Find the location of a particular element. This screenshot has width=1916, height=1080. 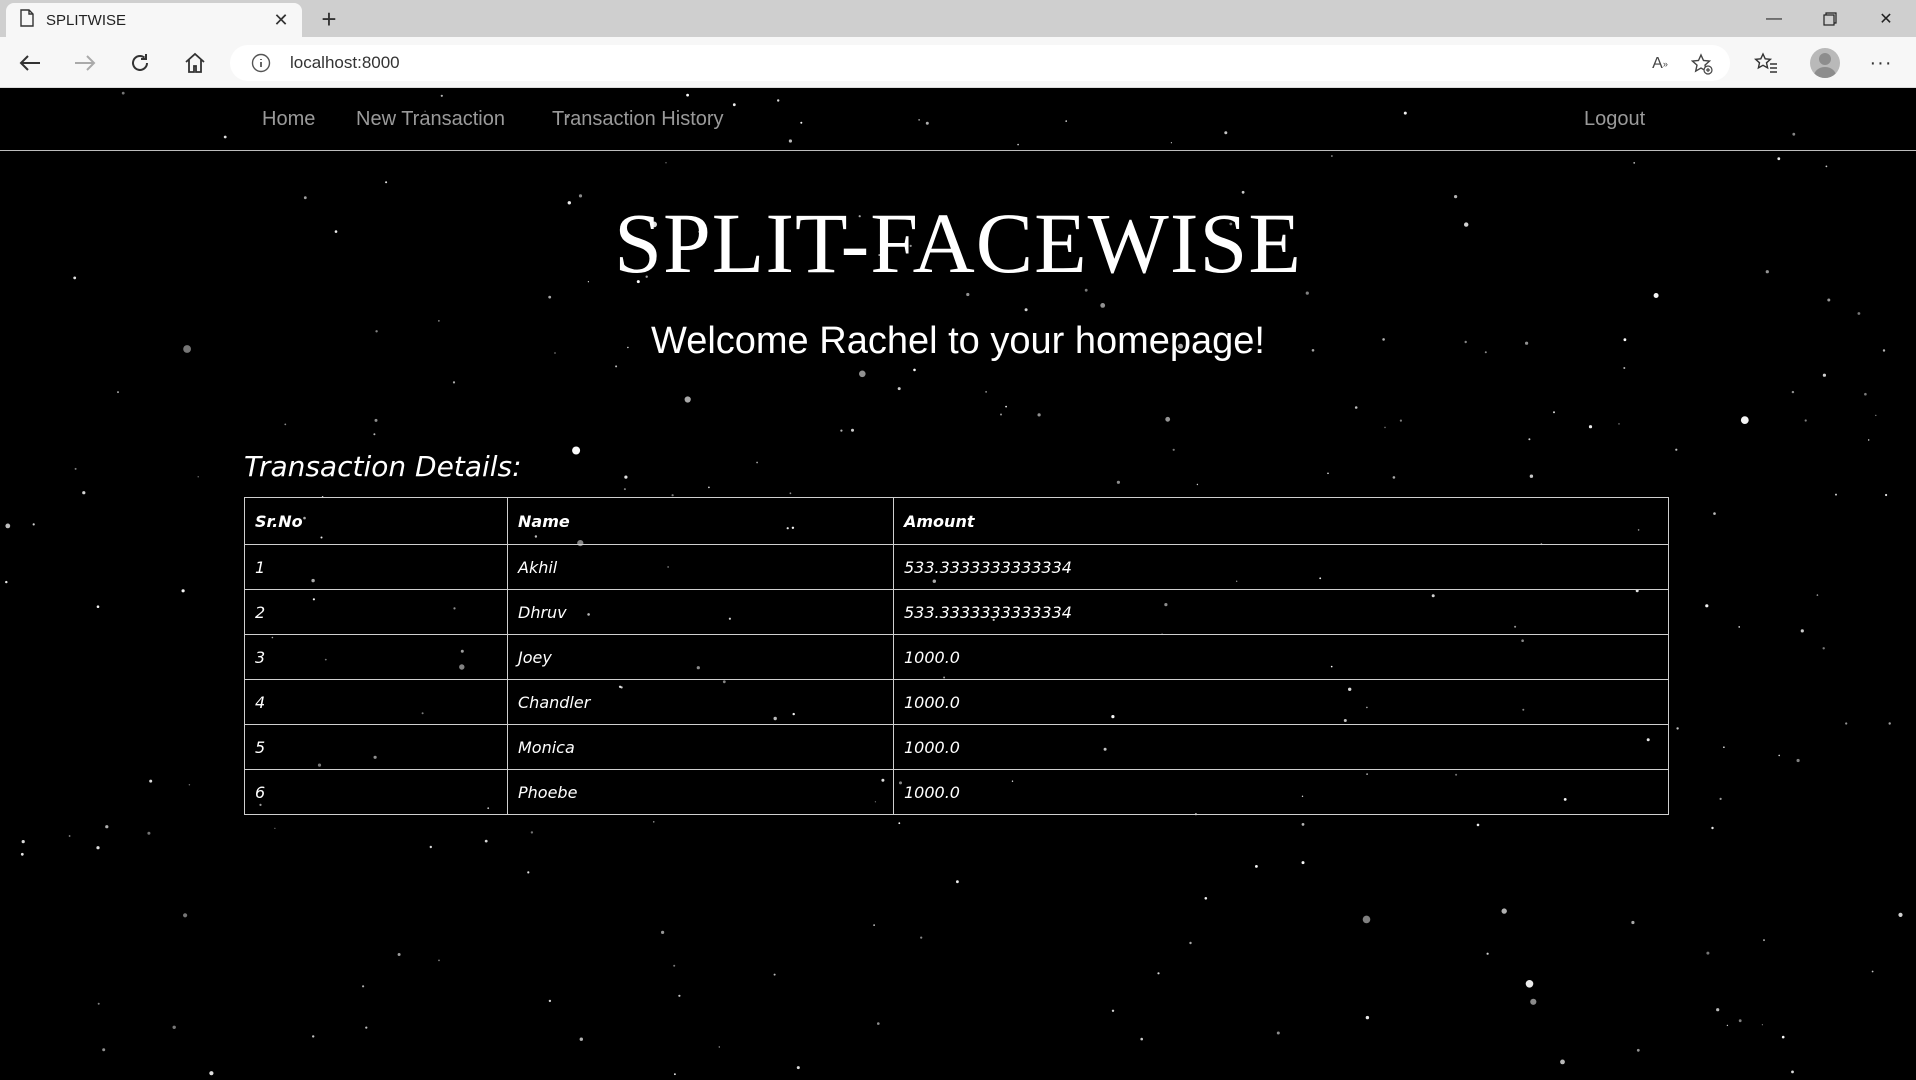

site-info-icon is located at coordinates (261, 63).